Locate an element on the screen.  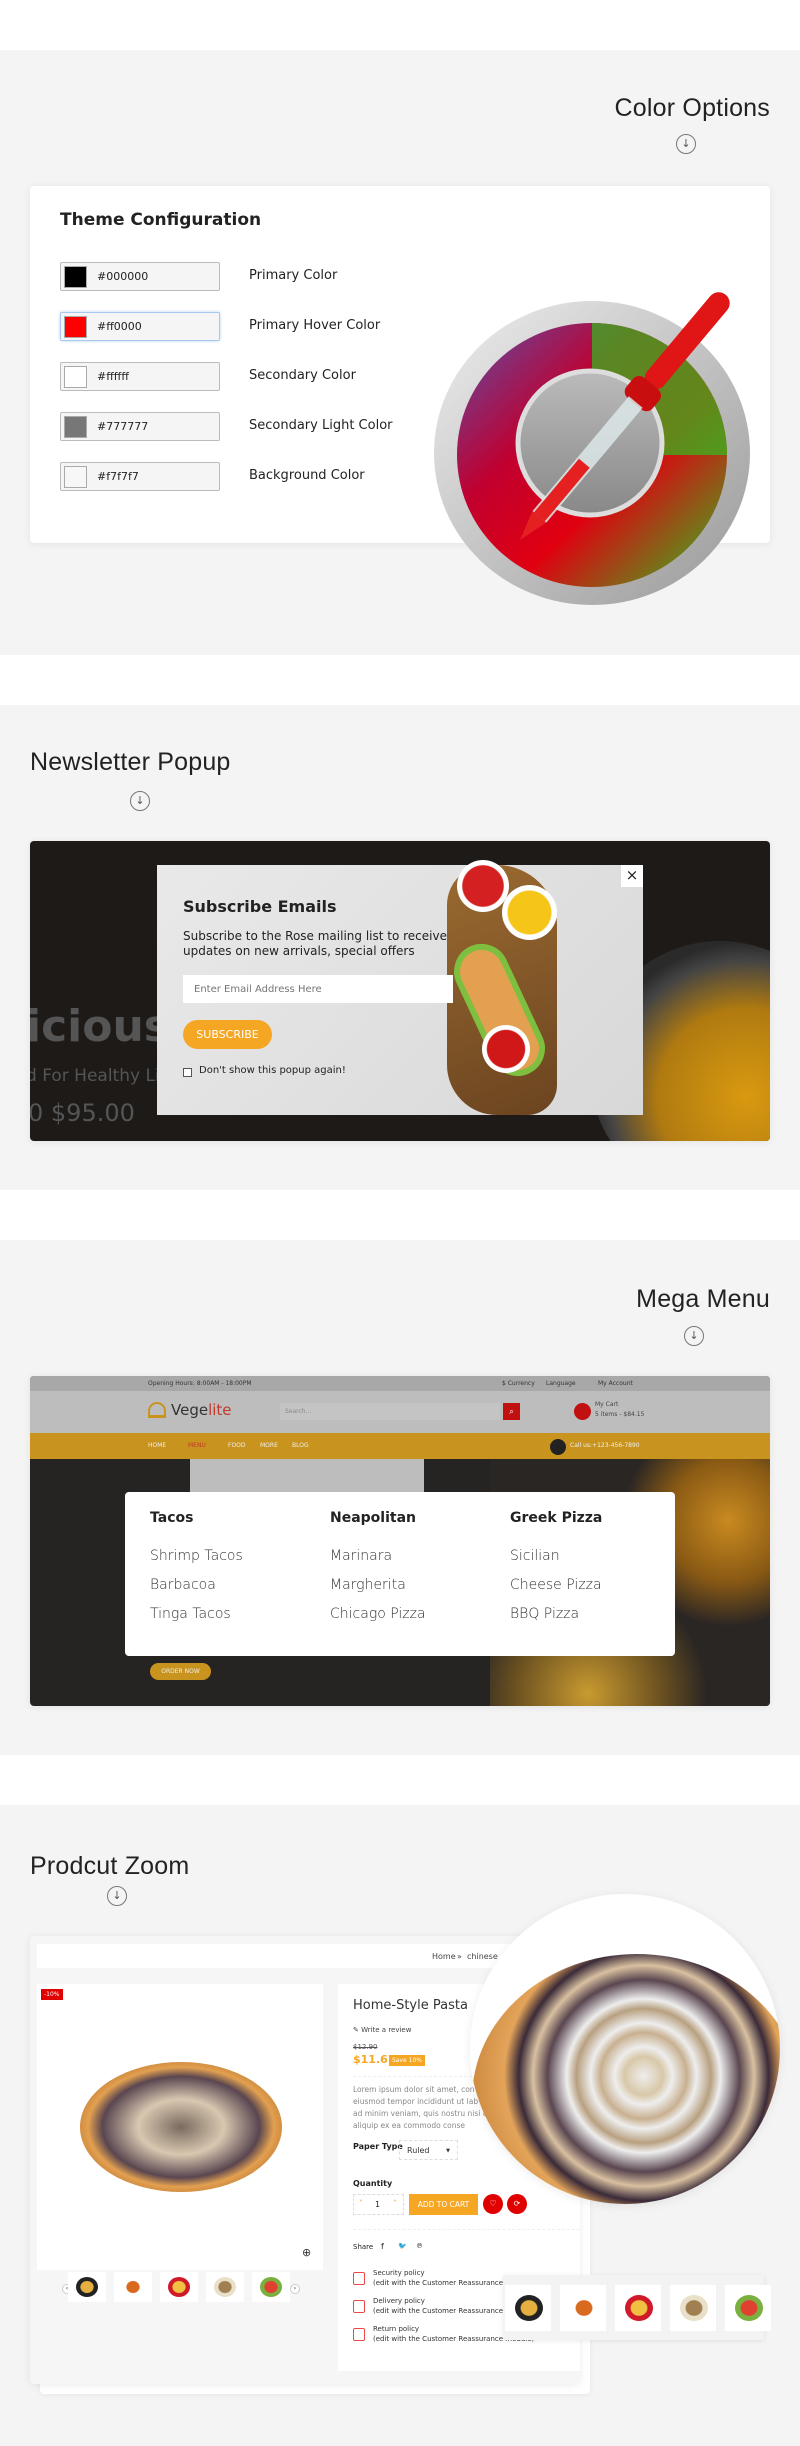
section-title: Mega Menu is located at coordinates (703, 1299).